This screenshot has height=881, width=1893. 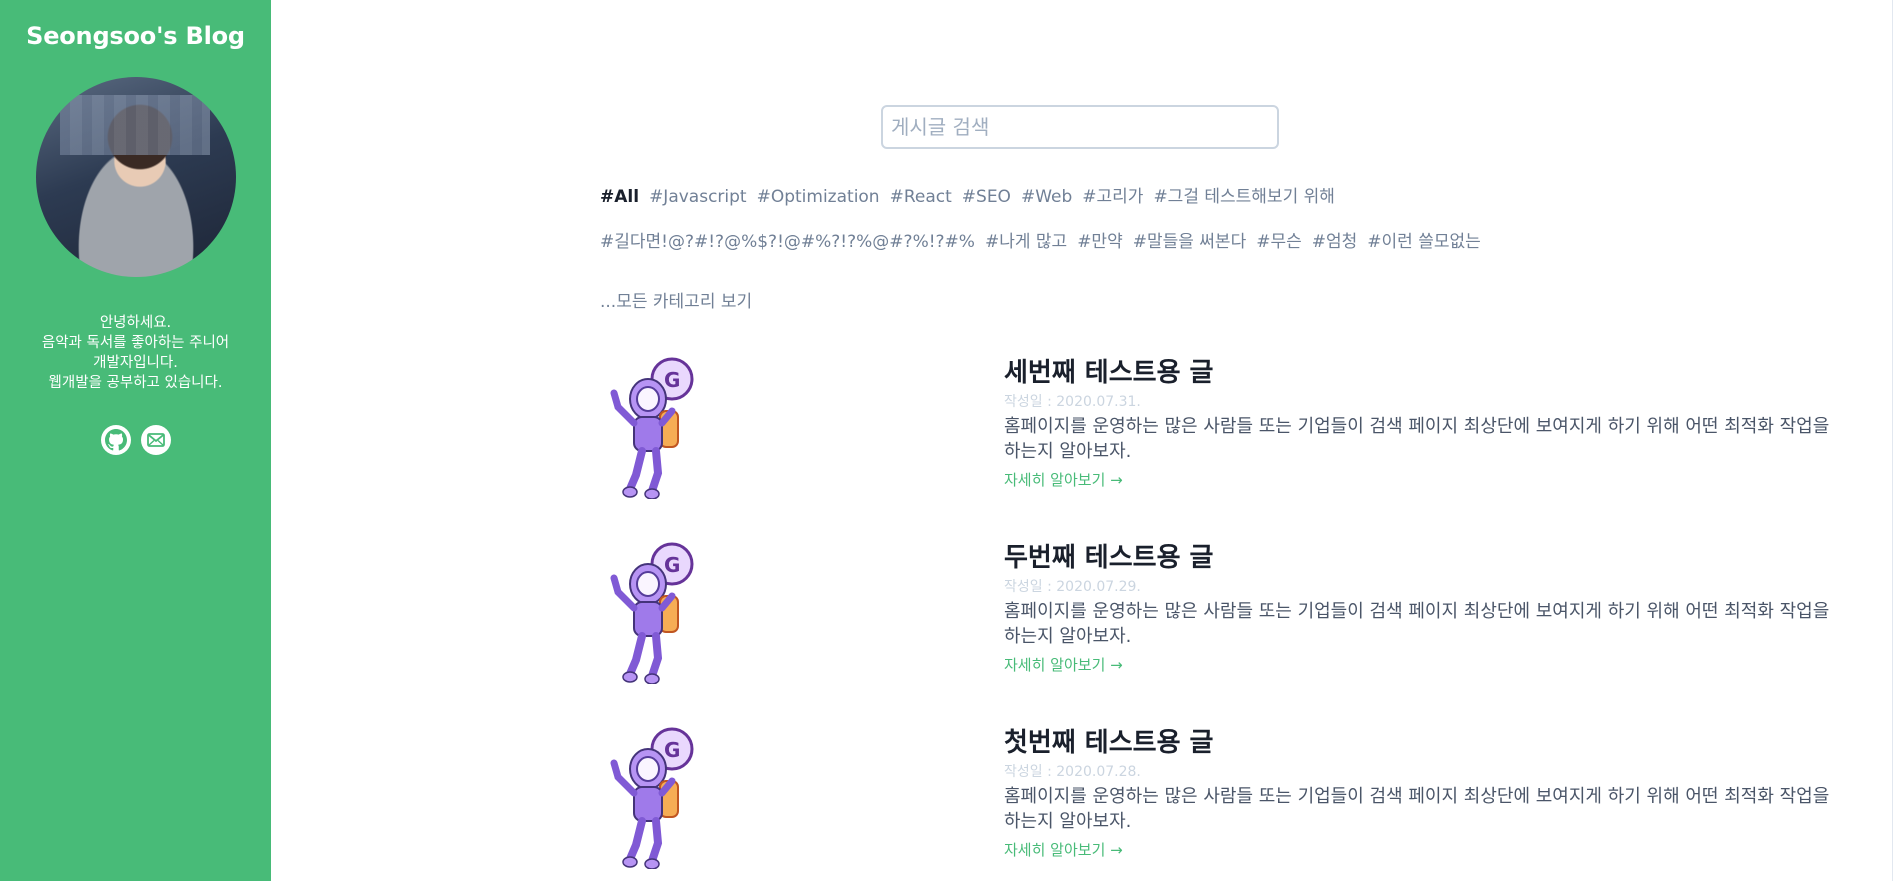 What do you see at coordinates (135, 177) in the screenshot?
I see `avatar` at bounding box center [135, 177].